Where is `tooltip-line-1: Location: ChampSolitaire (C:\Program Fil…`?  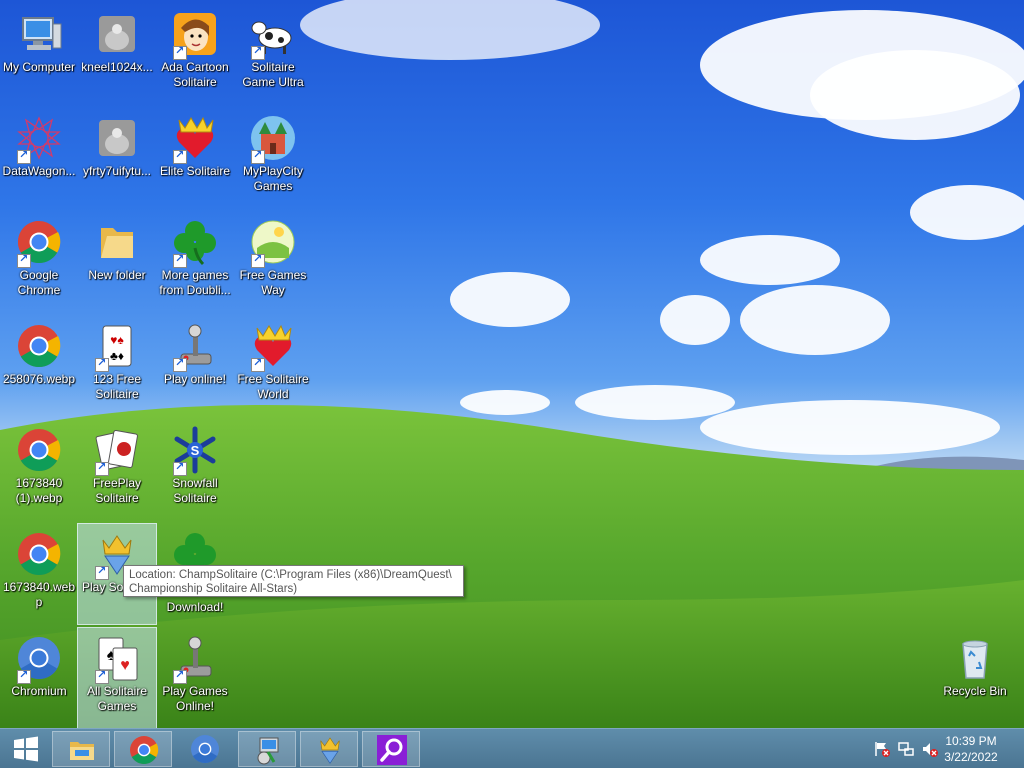 tooltip-line-1: Location: ChampSolitaire (C:\Program Fil… is located at coordinates (290, 575).